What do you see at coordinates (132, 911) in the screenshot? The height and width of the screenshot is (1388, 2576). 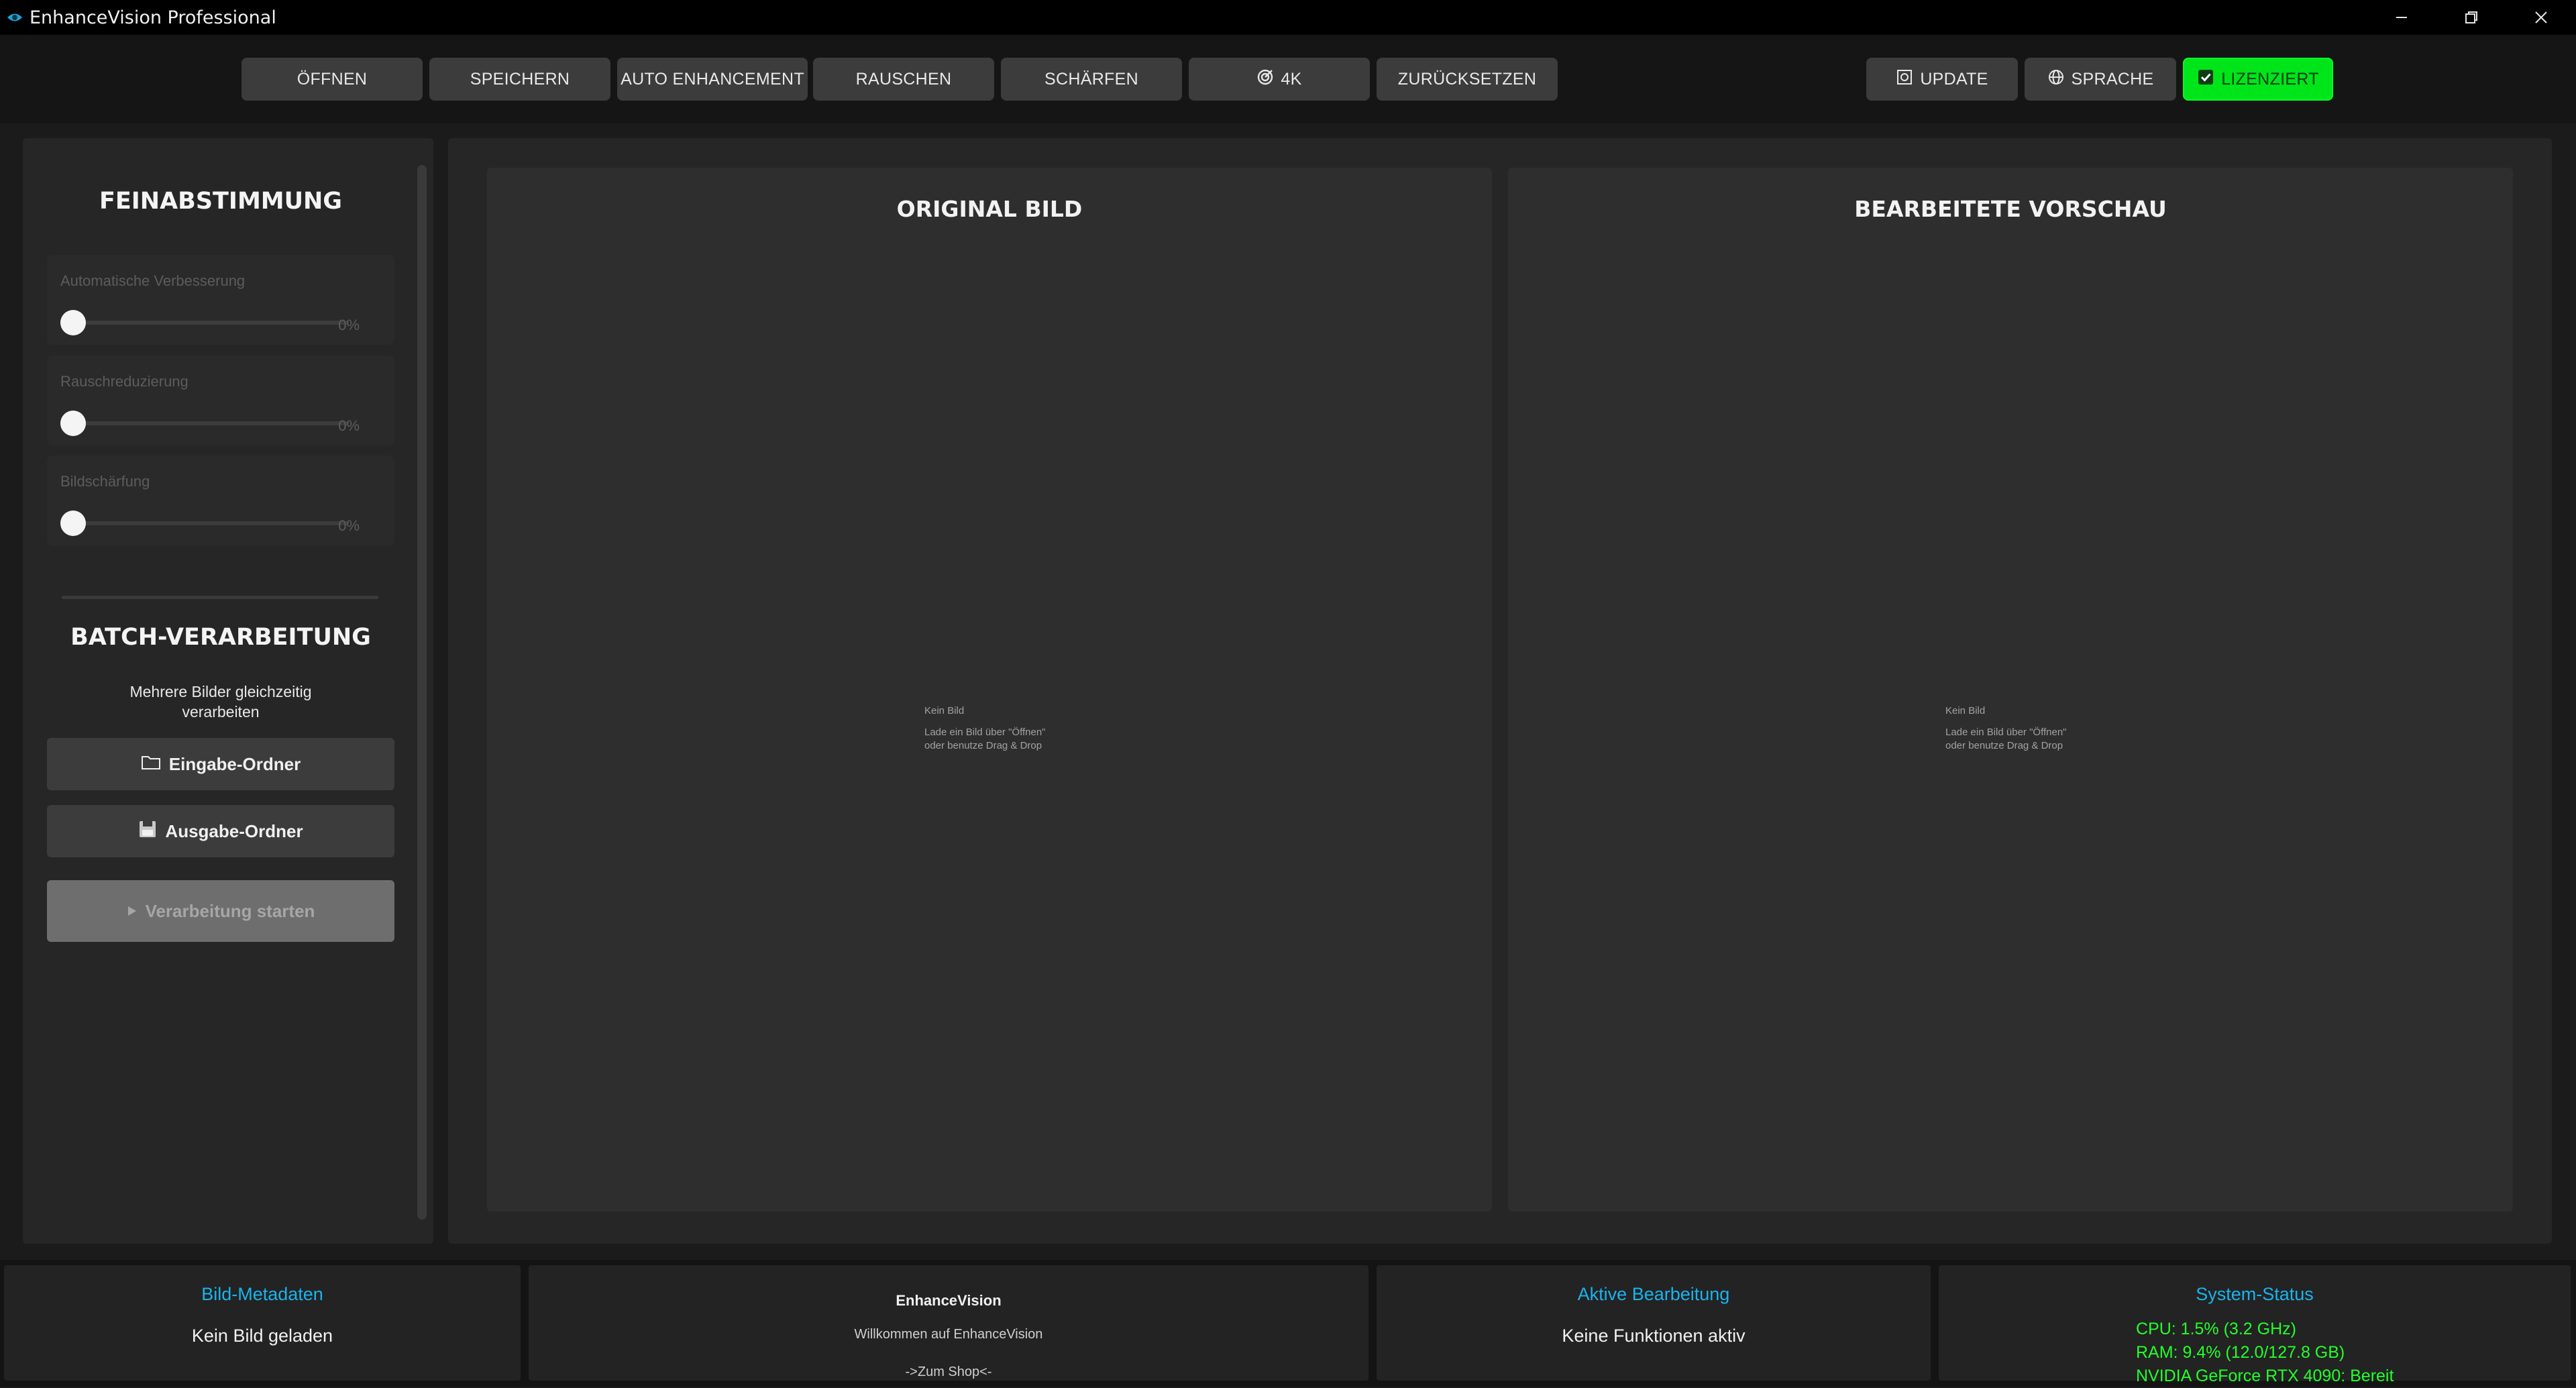 I see `play-icon` at bounding box center [132, 911].